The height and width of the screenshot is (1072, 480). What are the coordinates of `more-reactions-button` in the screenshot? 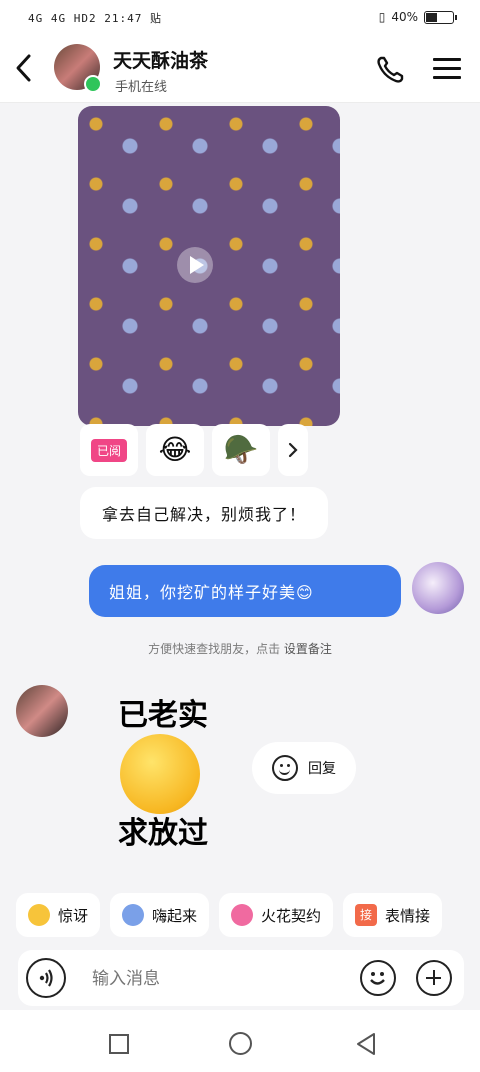 It's located at (293, 450).